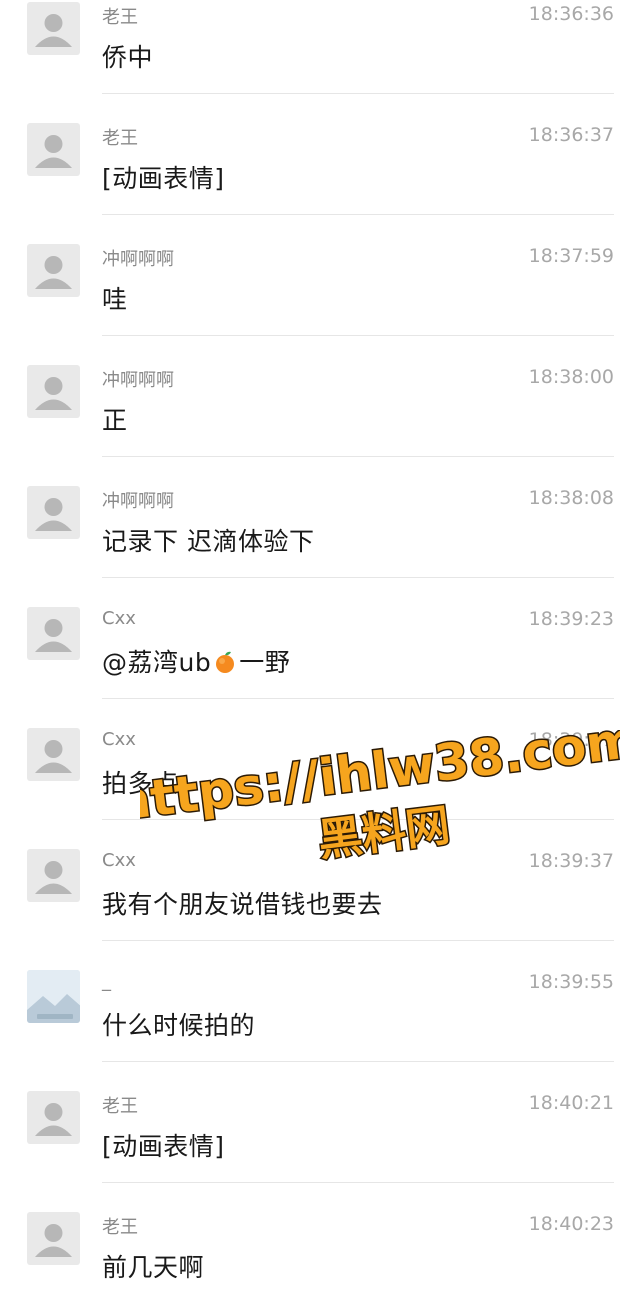  I want to click on message-time: 18:36:36, so click(571, 14).